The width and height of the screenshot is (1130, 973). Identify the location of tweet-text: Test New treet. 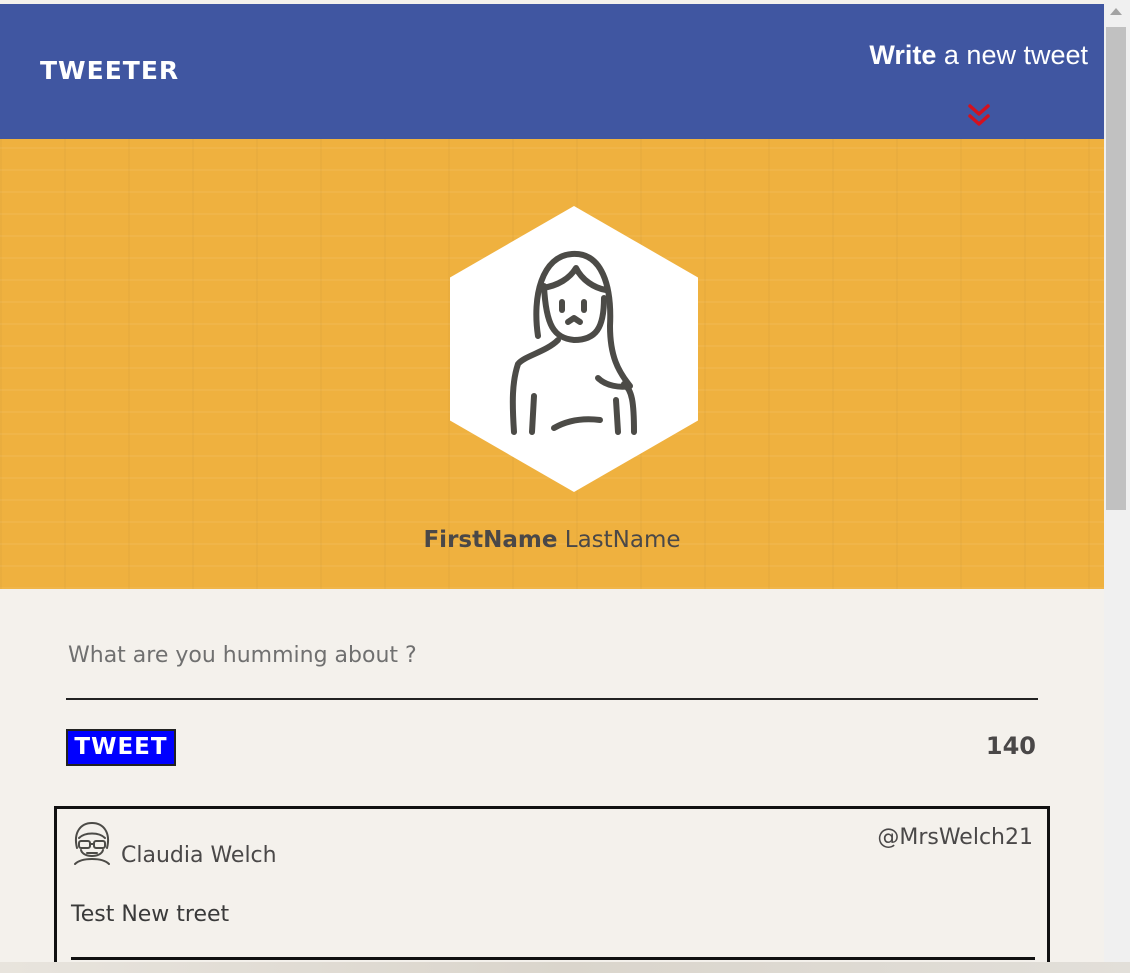
(150, 914).